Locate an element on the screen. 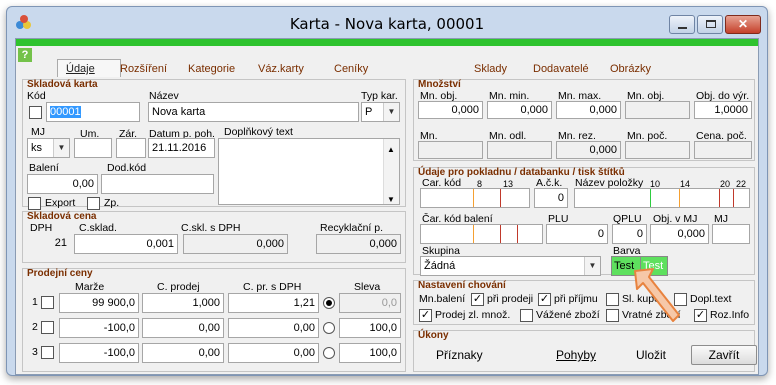  tab-kategorie: Kategorie is located at coordinates (211, 69).